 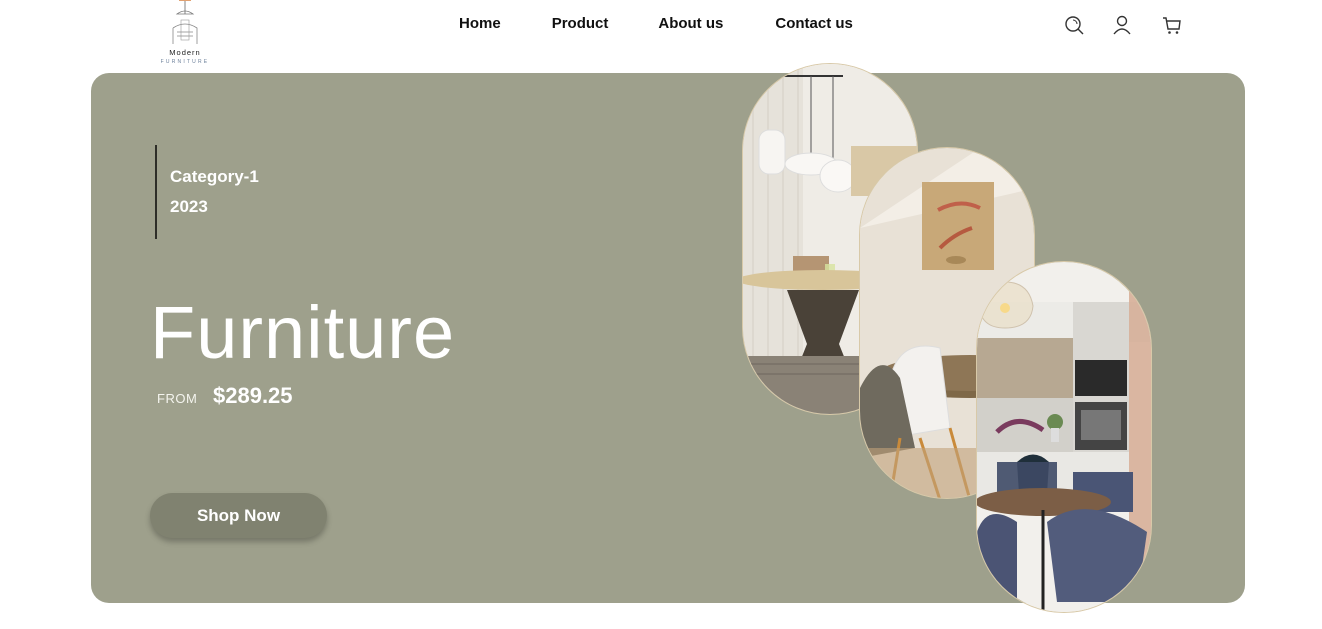 What do you see at coordinates (814, 23) in the screenshot?
I see `nav-contact-us: Contact us` at bounding box center [814, 23].